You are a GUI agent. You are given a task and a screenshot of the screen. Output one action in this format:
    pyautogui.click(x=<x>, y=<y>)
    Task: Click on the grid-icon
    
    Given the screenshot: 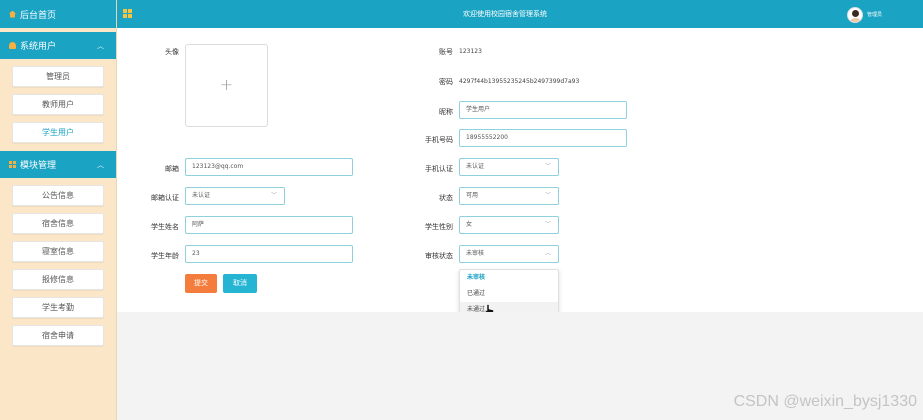 What is the action you would take?
    pyautogui.click(x=12, y=164)
    